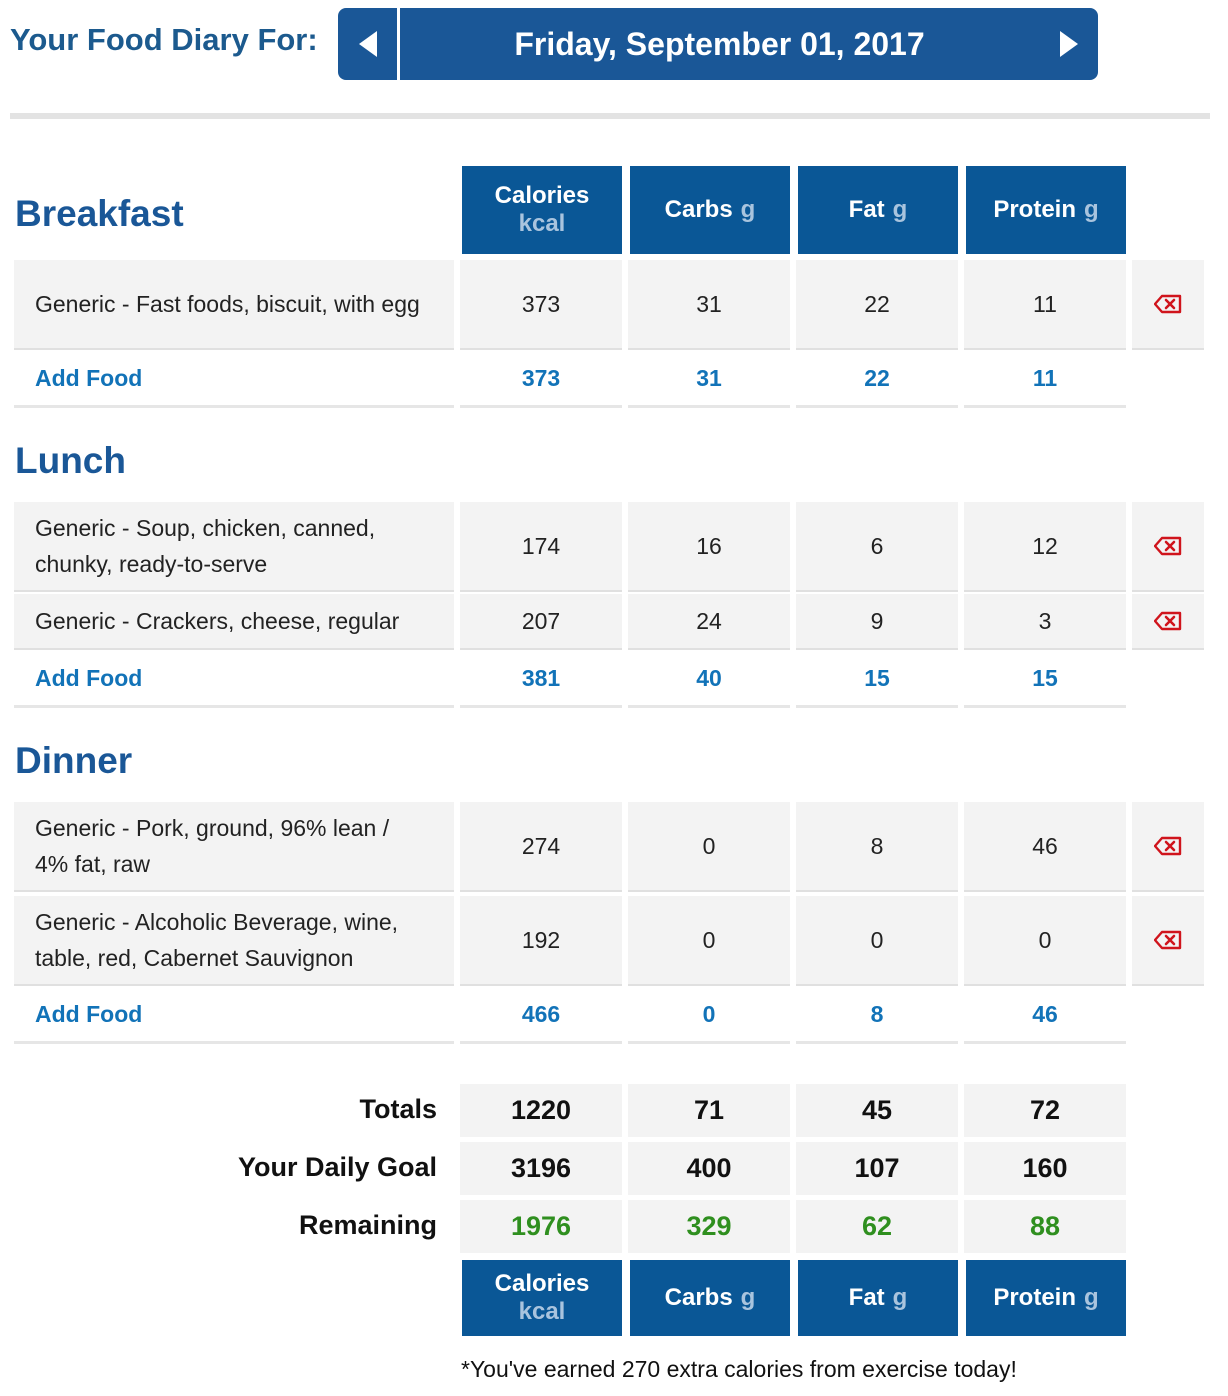 This screenshot has height=1396, width=1228. What do you see at coordinates (367, 1225) in the screenshot?
I see `remaining-label: Remaining` at bounding box center [367, 1225].